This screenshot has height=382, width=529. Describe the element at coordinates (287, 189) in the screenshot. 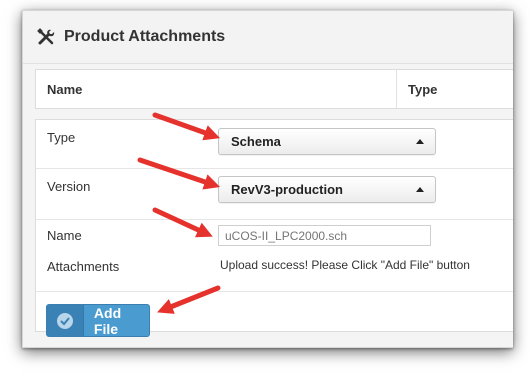

I see `version-dropdown-value: RevV3-production` at that location.